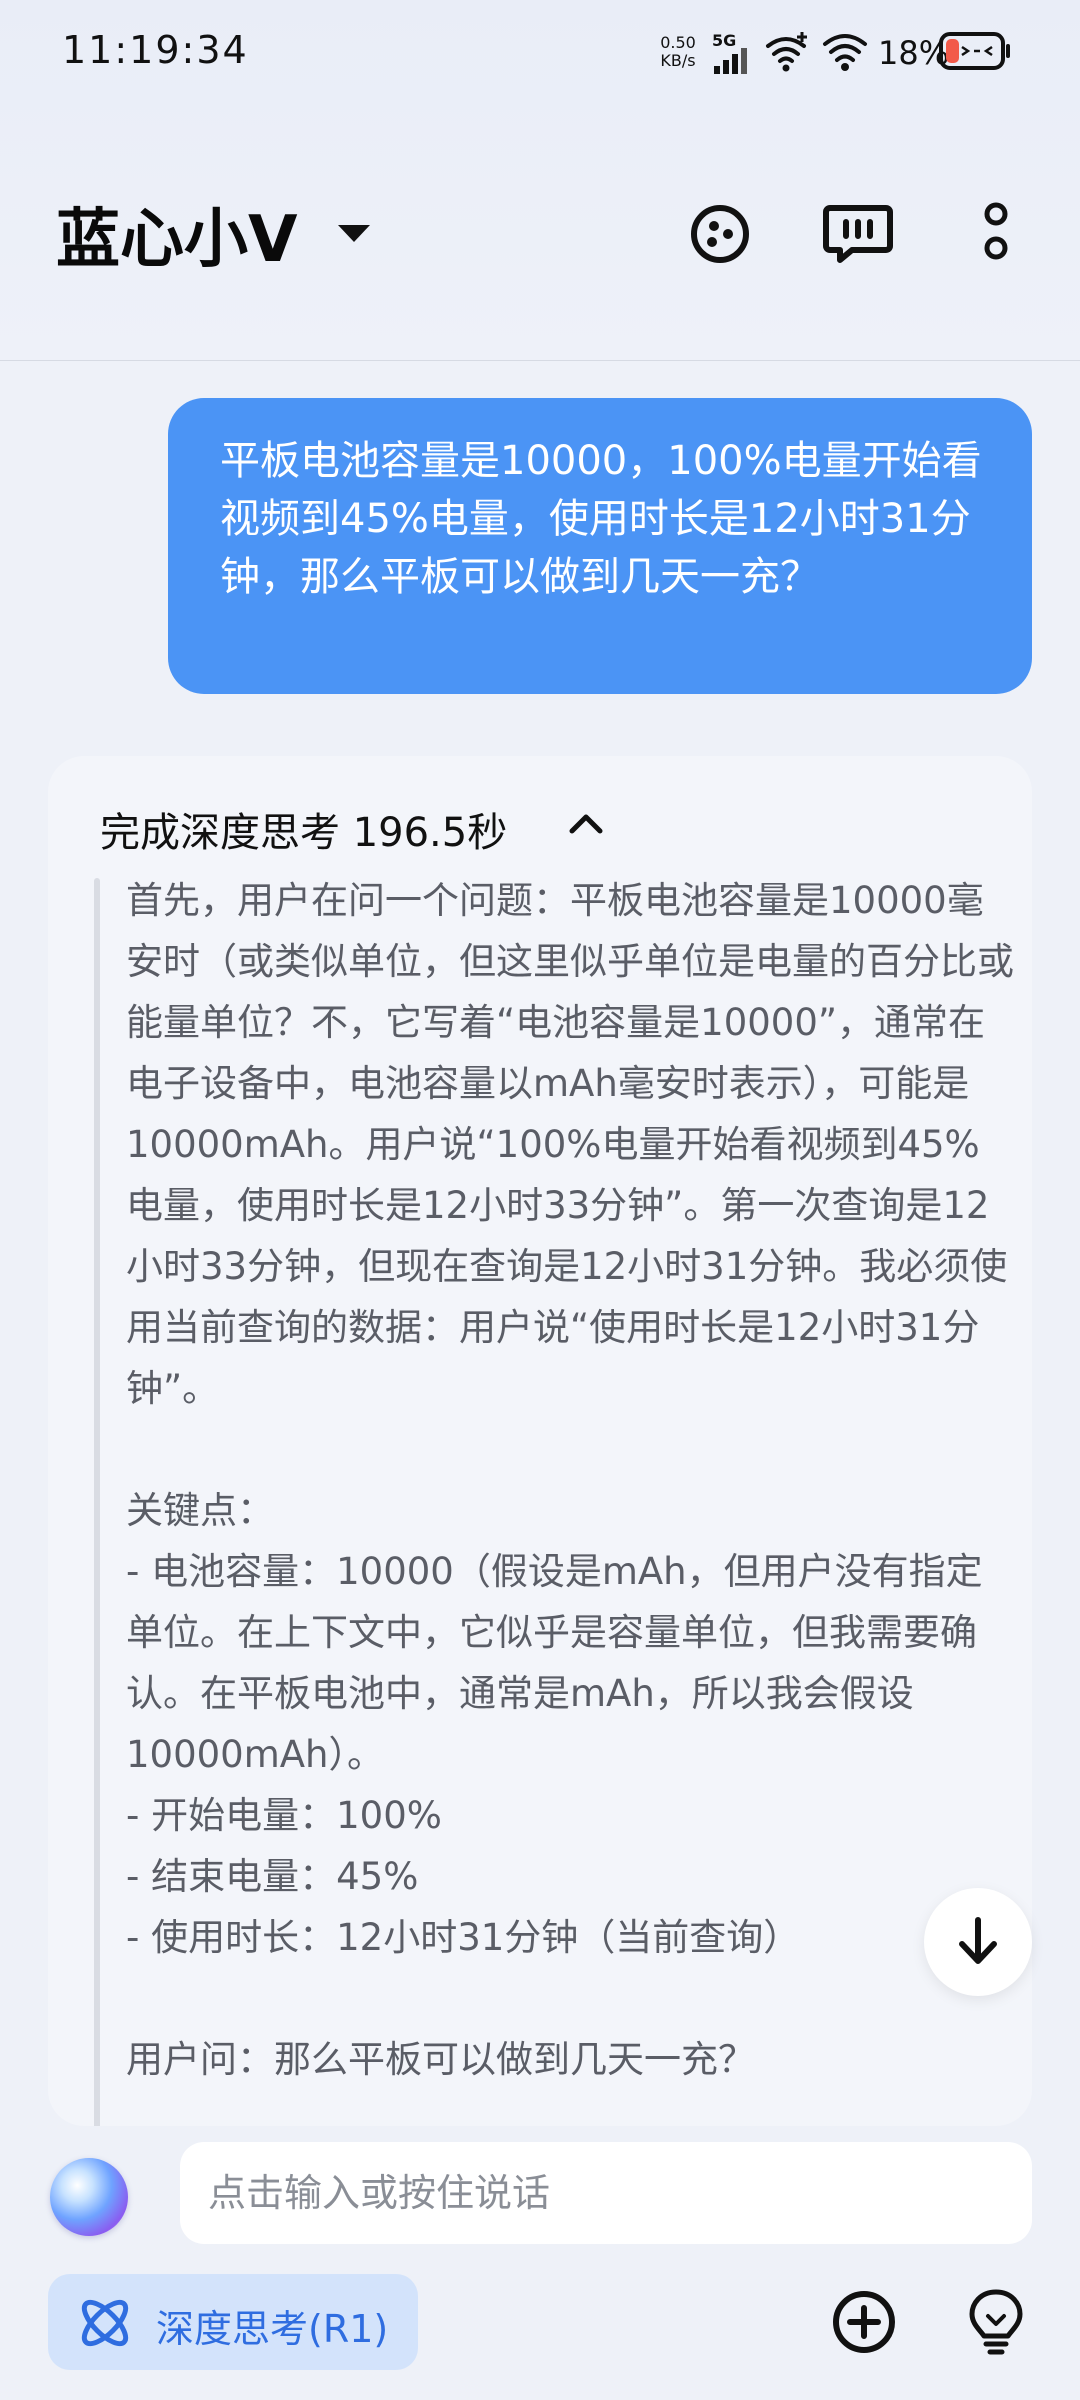 This screenshot has width=1080, height=2400. Describe the element at coordinates (540, 55) in the screenshot. I see `status-bar: 11:19:34 0.50 KB/s 5G 18%` at that location.